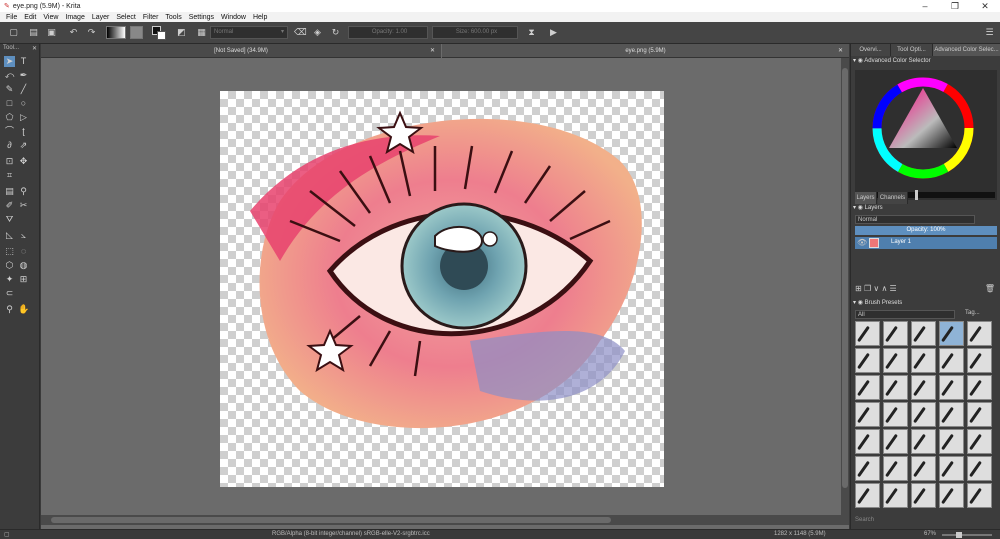 Image resolution: width=1000 pixels, height=539 pixels. I want to click on fill-tool-icon: ⛛, so click(9, 219).